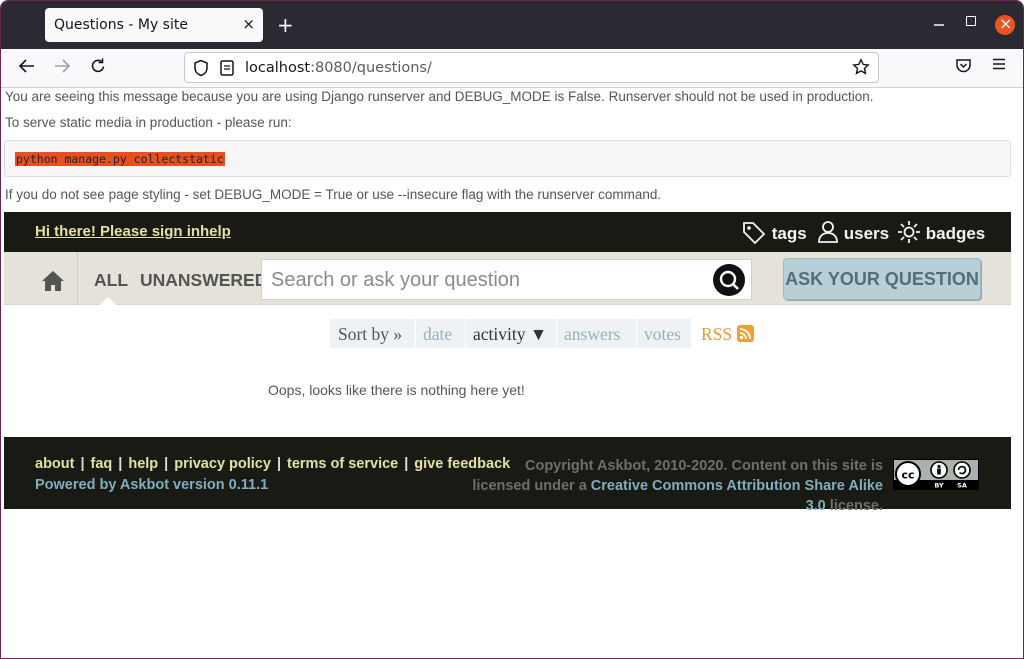  I want to click on pocket-icon, so click(963, 68).